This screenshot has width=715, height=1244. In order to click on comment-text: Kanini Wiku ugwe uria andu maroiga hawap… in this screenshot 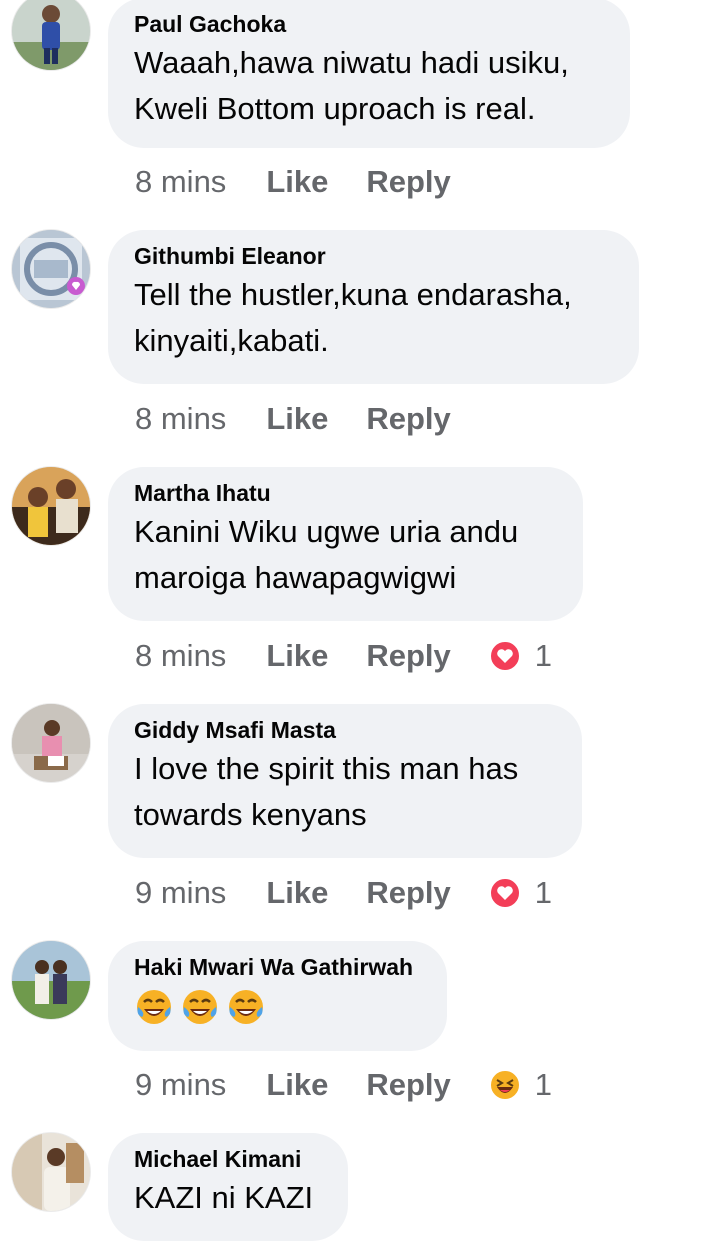, I will do `click(326, 554)`.